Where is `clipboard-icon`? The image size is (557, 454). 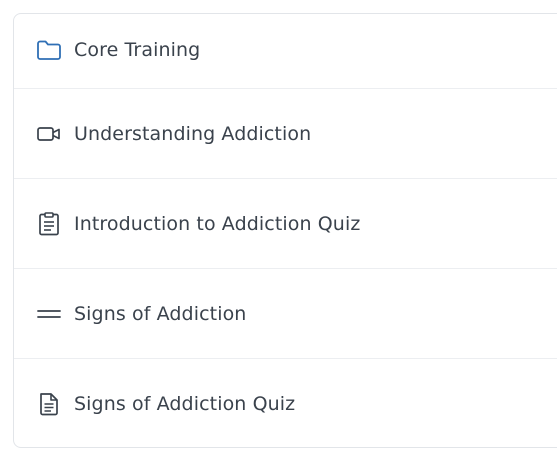
clipboard-icon is located at coordinates (50, 224).